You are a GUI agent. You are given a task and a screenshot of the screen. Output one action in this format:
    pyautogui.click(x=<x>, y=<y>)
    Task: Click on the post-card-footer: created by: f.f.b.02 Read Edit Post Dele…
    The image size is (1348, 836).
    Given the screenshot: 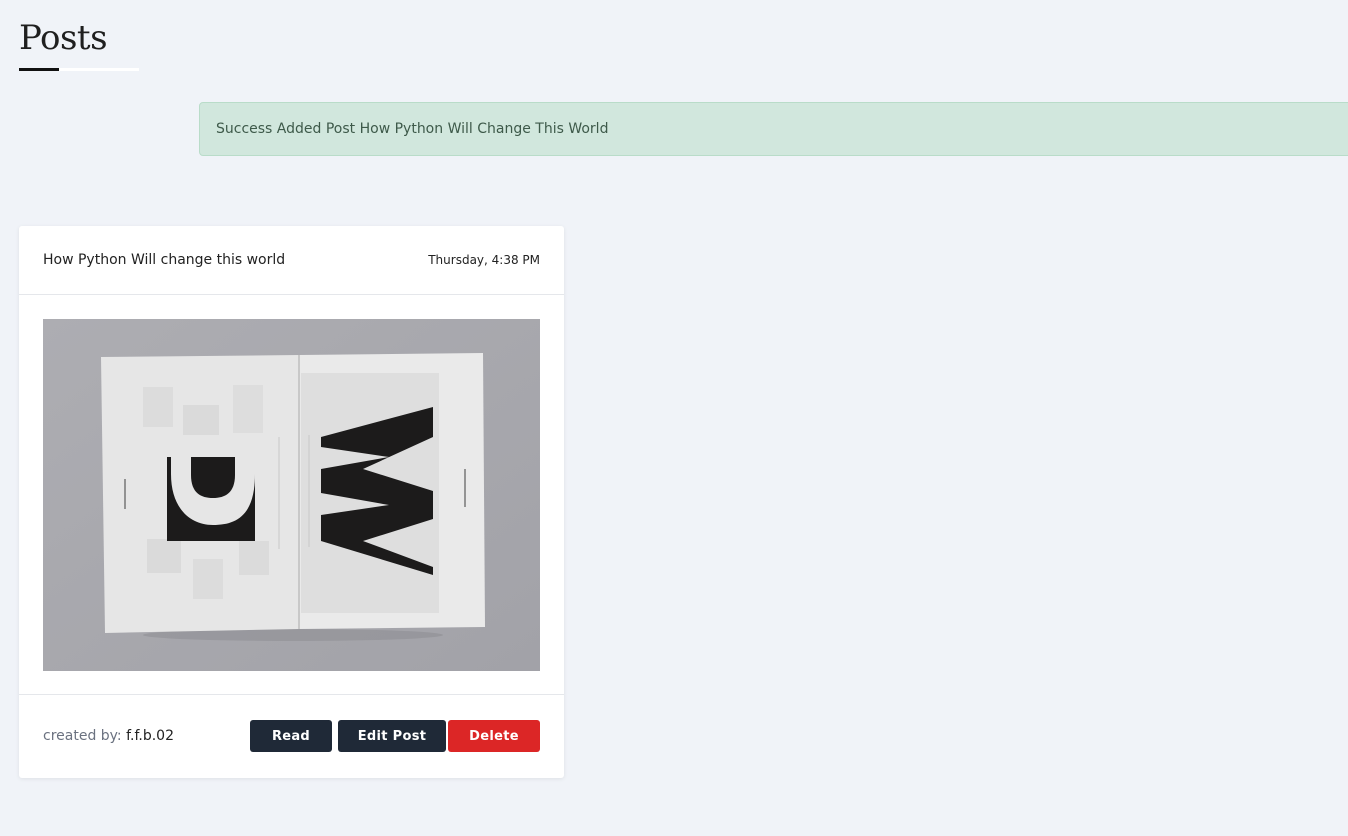 What is the action you would take?
    pyautogui.click(x=291, y=736)
    